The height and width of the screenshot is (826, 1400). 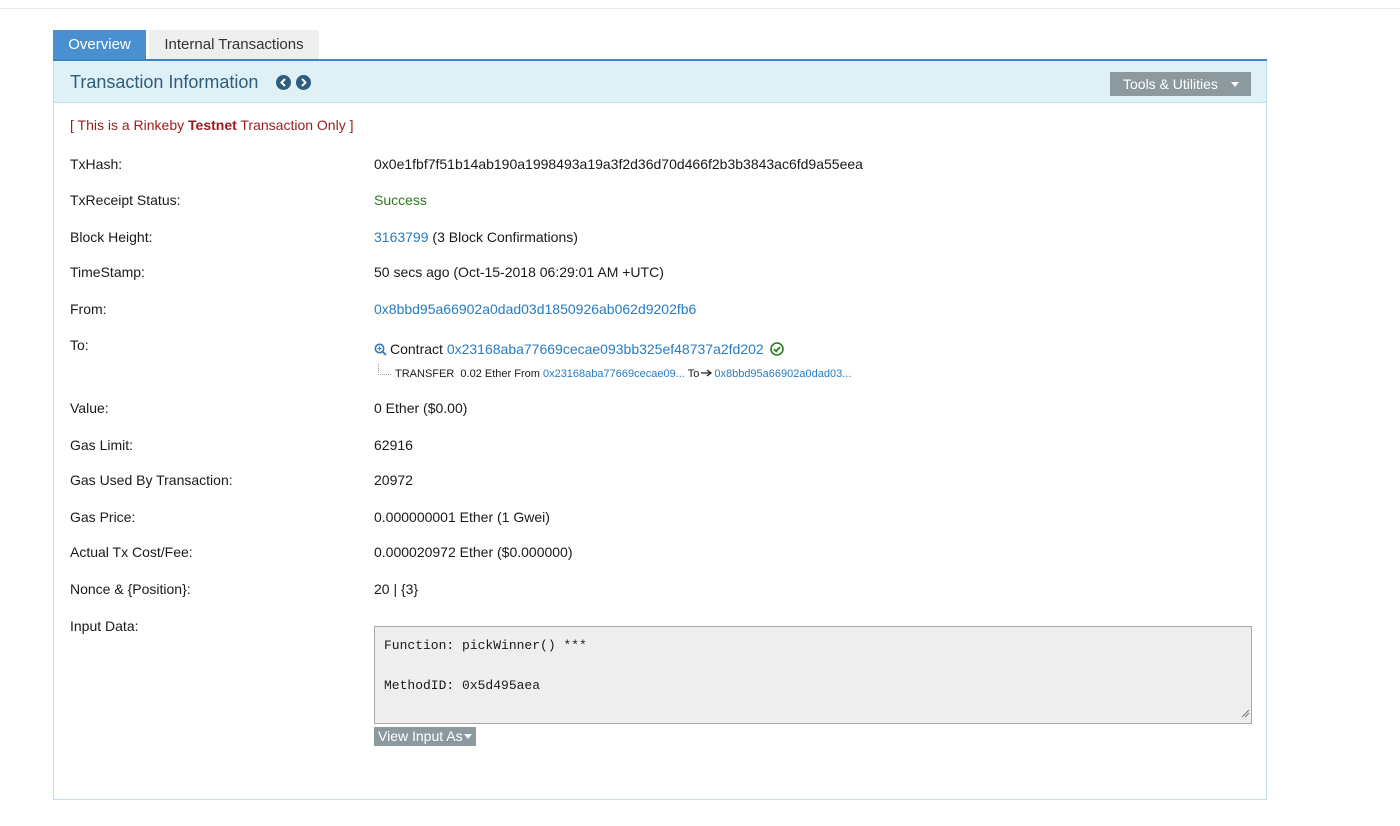 I want to click on gas-used-label: Gas Used By Transaction:, so click(x=151, y=480).